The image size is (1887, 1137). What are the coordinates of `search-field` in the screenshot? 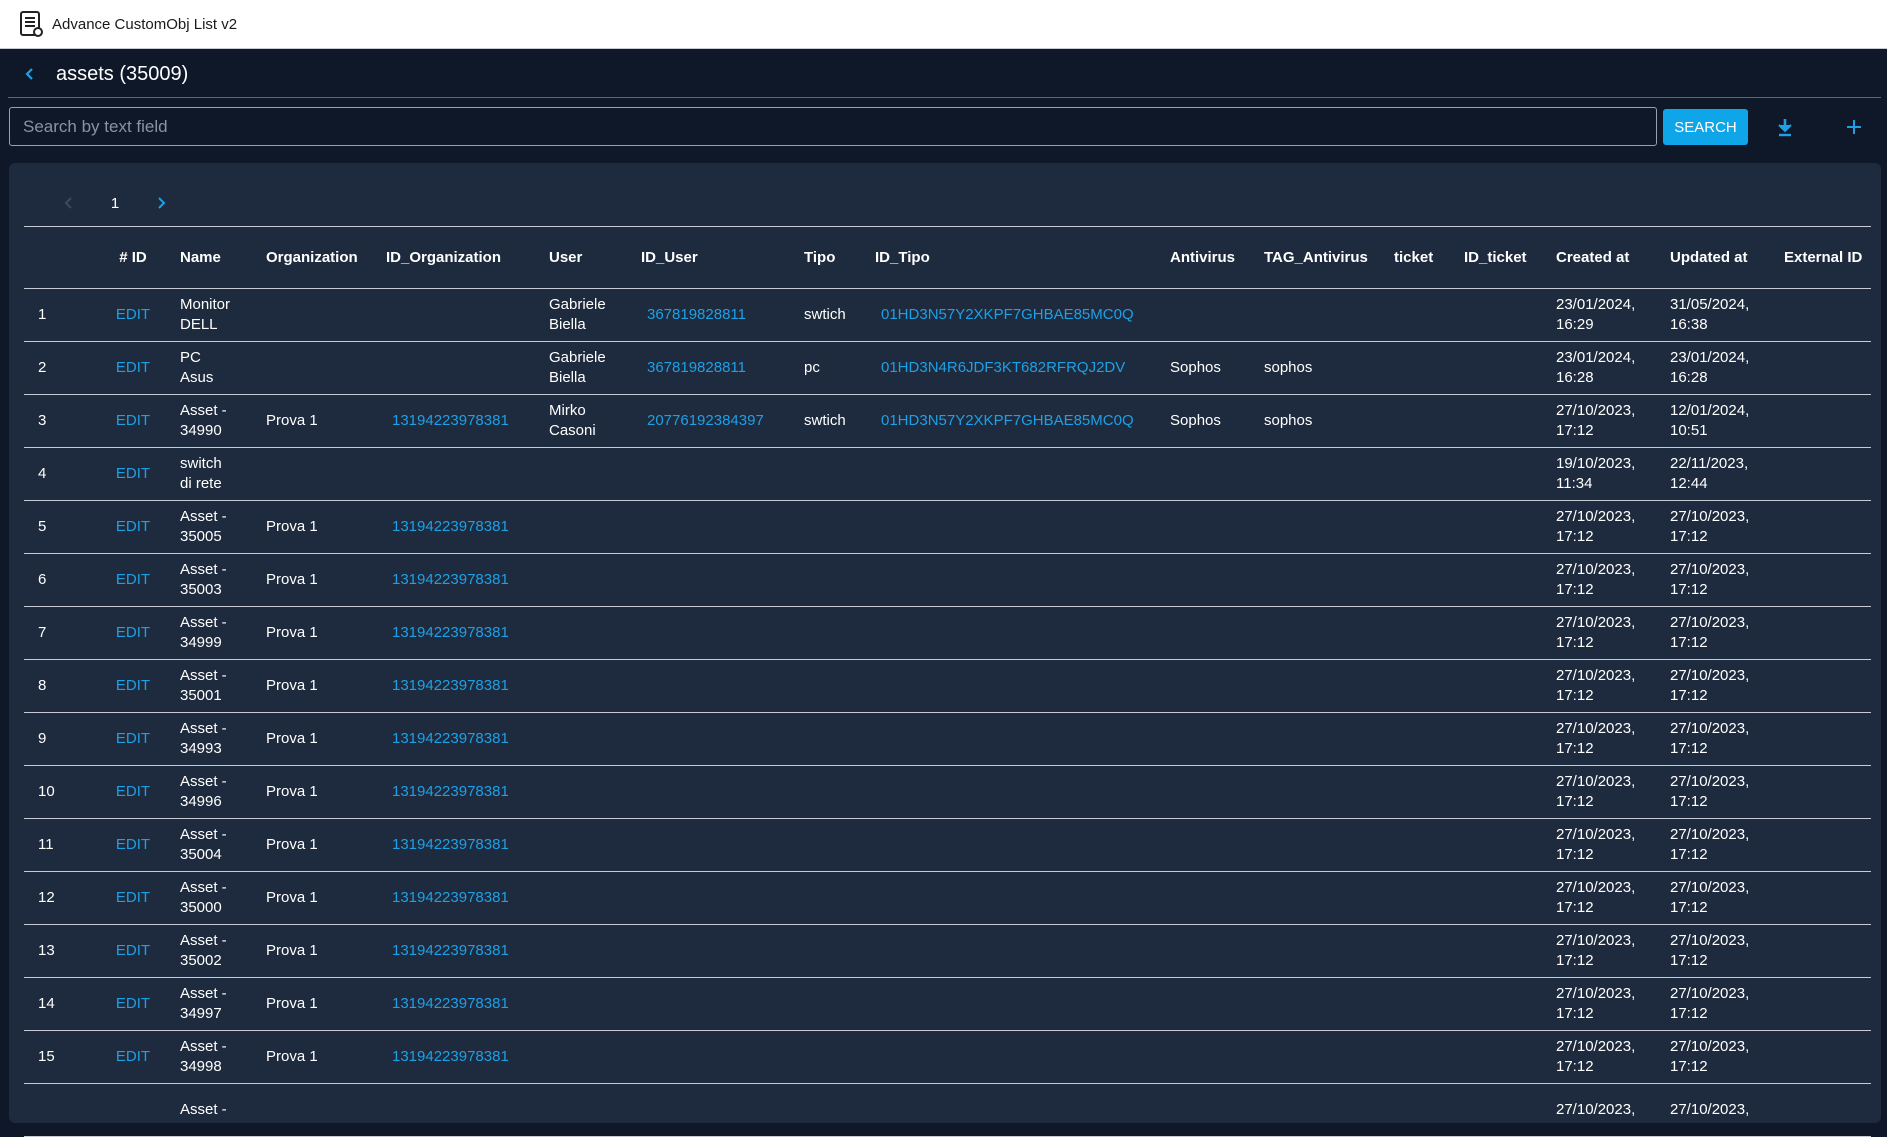 It's located at (833, 126).